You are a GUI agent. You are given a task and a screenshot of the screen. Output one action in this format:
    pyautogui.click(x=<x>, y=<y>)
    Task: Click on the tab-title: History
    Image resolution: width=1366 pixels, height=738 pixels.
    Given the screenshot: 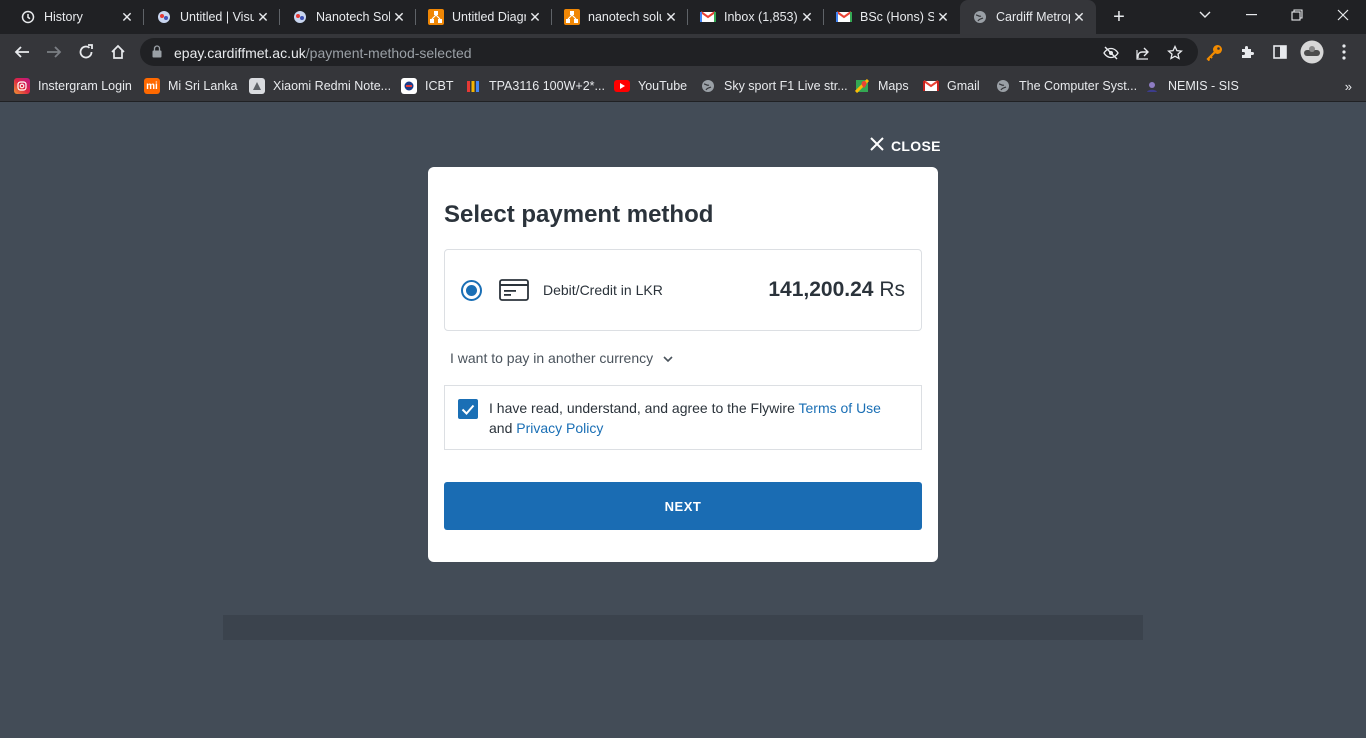 What is the action you would take?
    pyautogui.click(x=63, y=17)
    